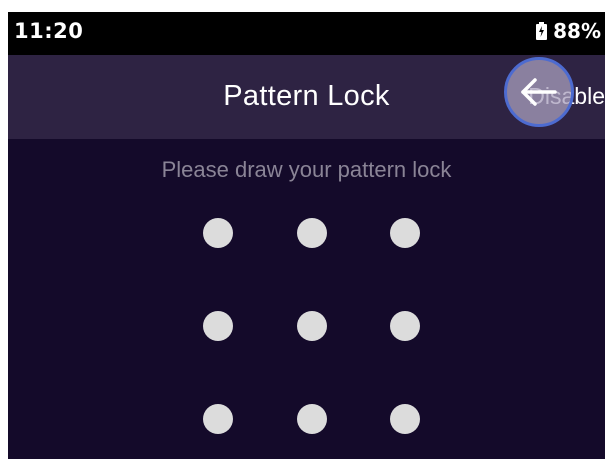 Image resolution: width=605 pixels, height=459 pixels. What do you see at coordinates (306, 33) in the screenshot?
I see `status-bar: 11:20 88%` at bounding box center [306, 33].